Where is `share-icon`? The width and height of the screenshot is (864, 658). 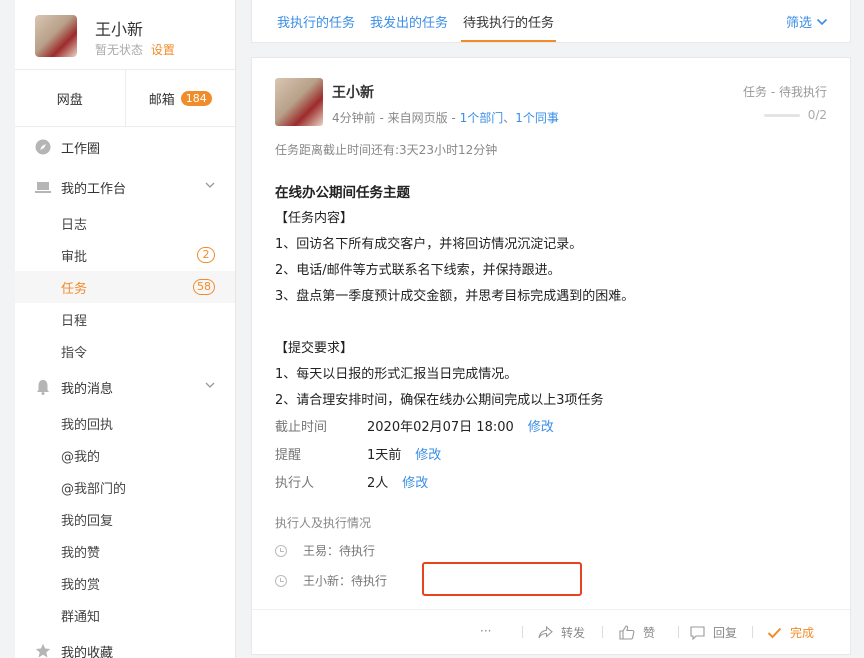
share-icon is located at coordinates (545, 632).